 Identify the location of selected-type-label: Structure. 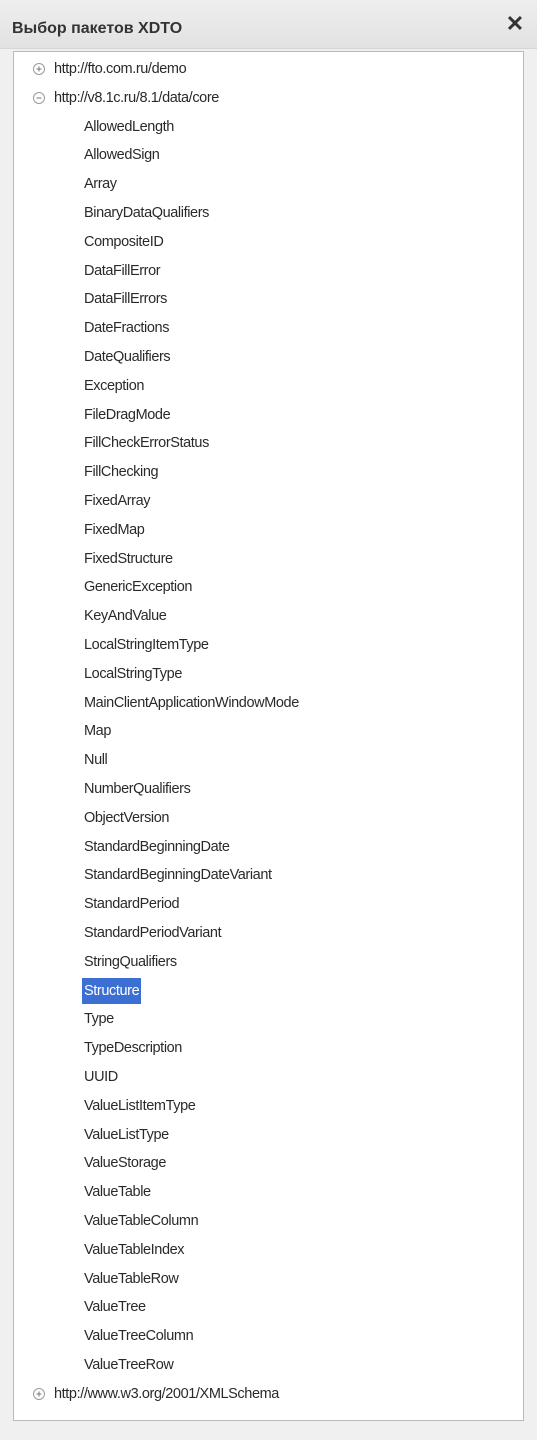
(112, 990).